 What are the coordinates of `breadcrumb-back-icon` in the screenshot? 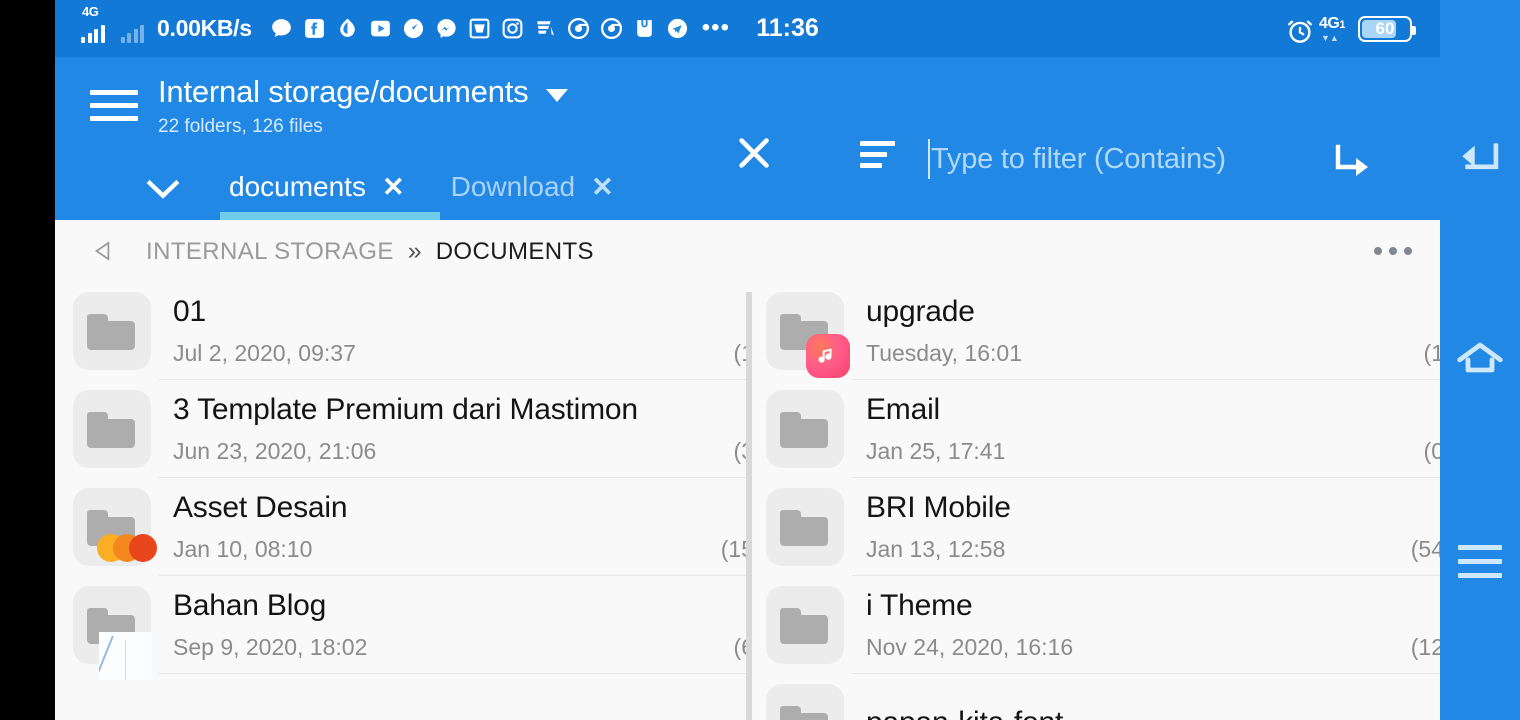 It's located at (103, 251).